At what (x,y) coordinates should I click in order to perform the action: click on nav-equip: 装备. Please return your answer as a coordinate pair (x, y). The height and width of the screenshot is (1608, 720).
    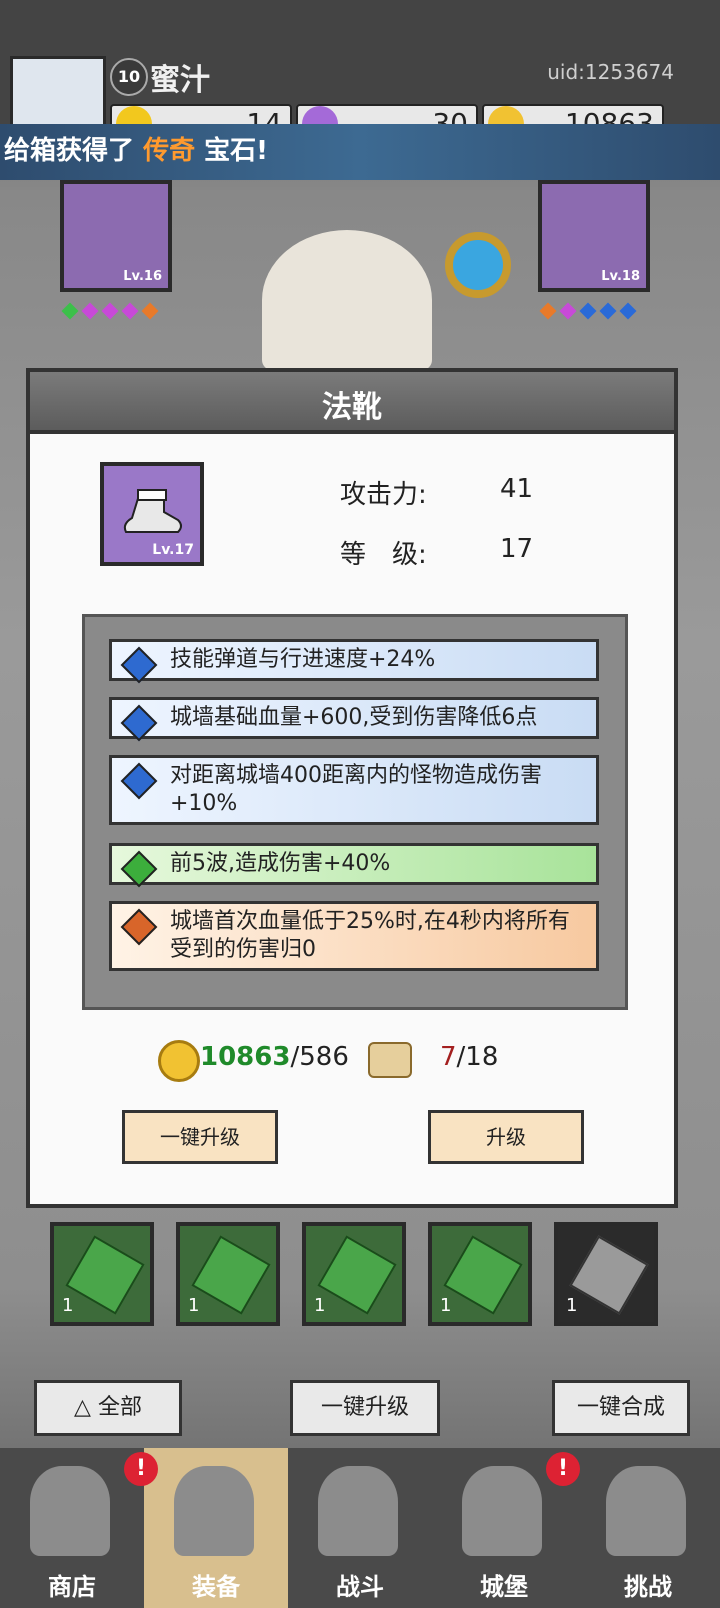
    Looking at the image, I should click on (216, 1528).